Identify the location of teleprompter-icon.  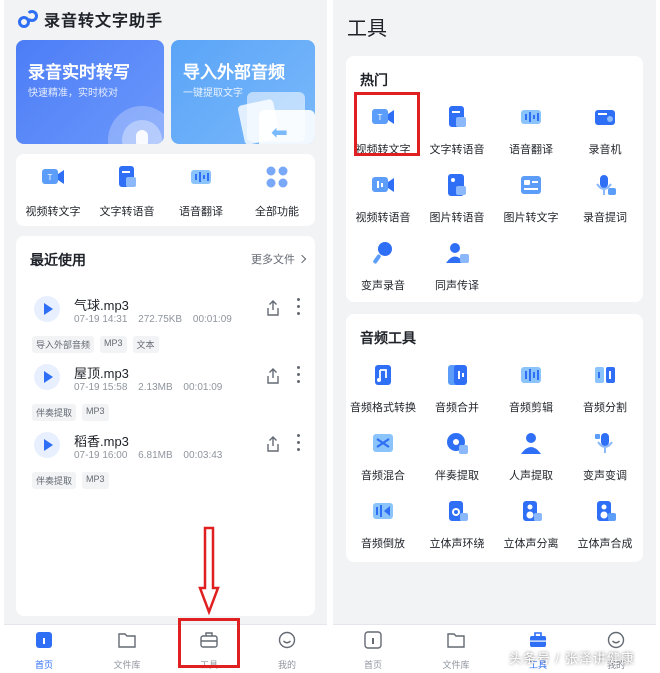
(606, 185).